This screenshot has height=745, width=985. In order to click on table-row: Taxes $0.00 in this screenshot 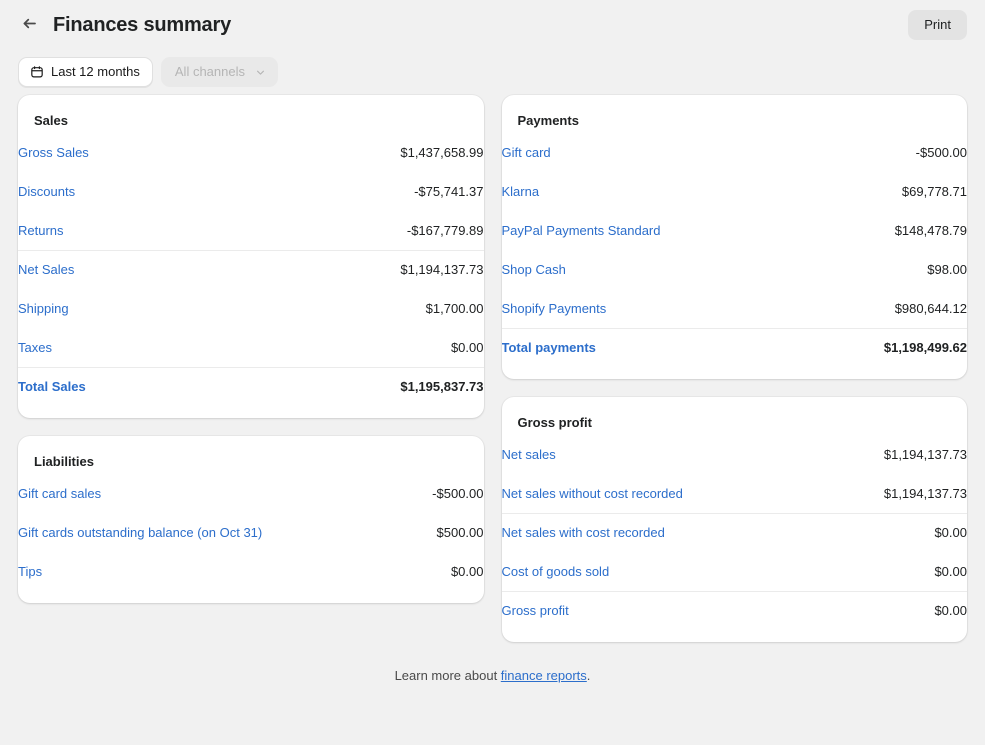, I will do `click(251, 348)`.